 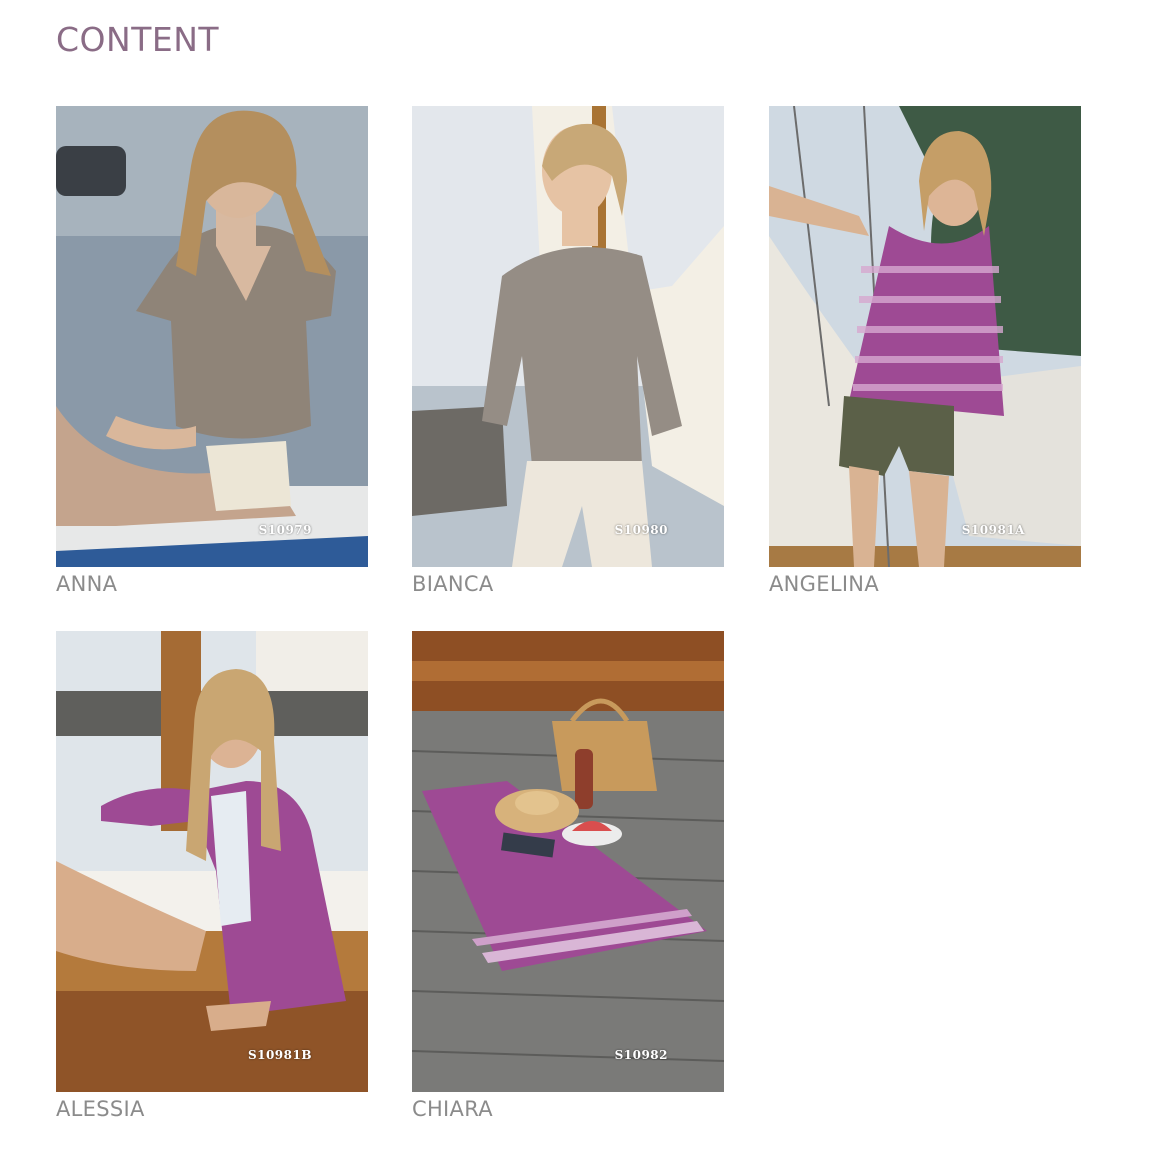 I want to click on photo-anna: S10979, so click(x=212, y=336).